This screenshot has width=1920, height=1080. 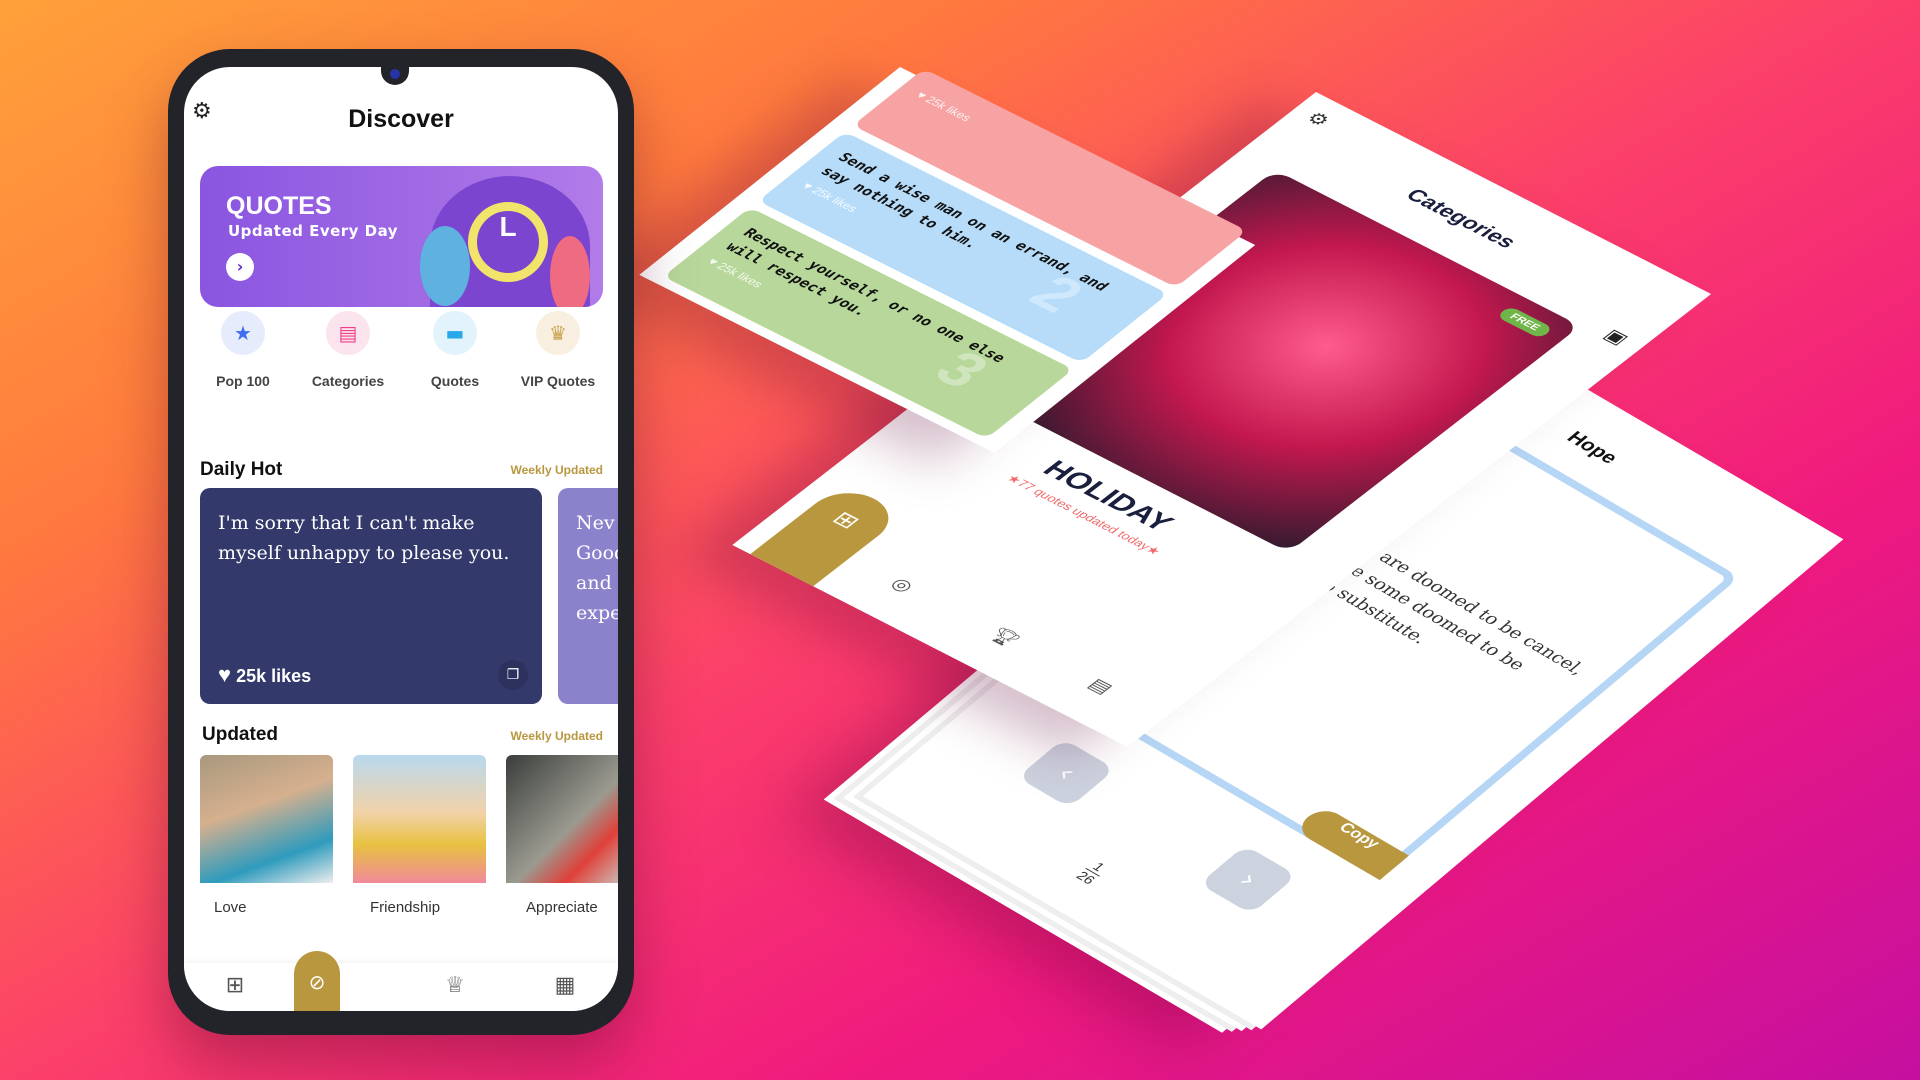 I want to click on banner-arrow-button: ›, so click(x=240, y=267).